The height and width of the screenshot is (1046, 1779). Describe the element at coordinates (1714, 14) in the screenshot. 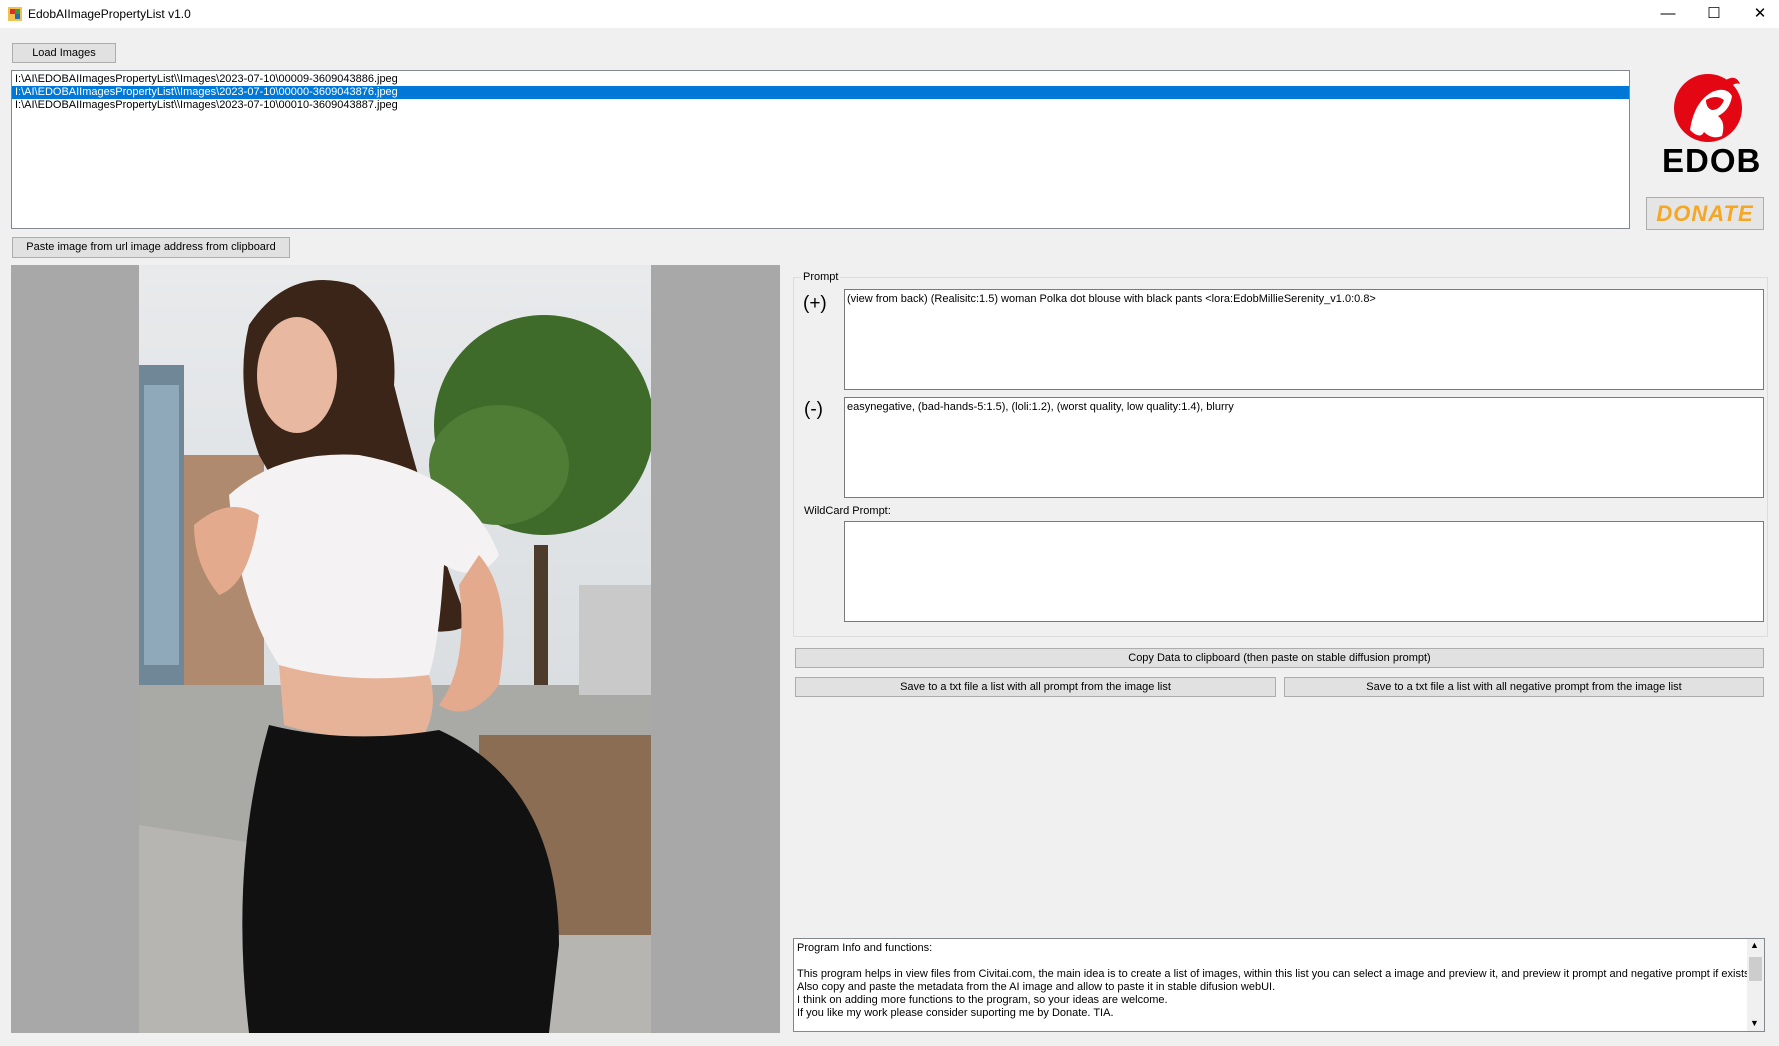

I see `maximize-button: ☐` at that location.